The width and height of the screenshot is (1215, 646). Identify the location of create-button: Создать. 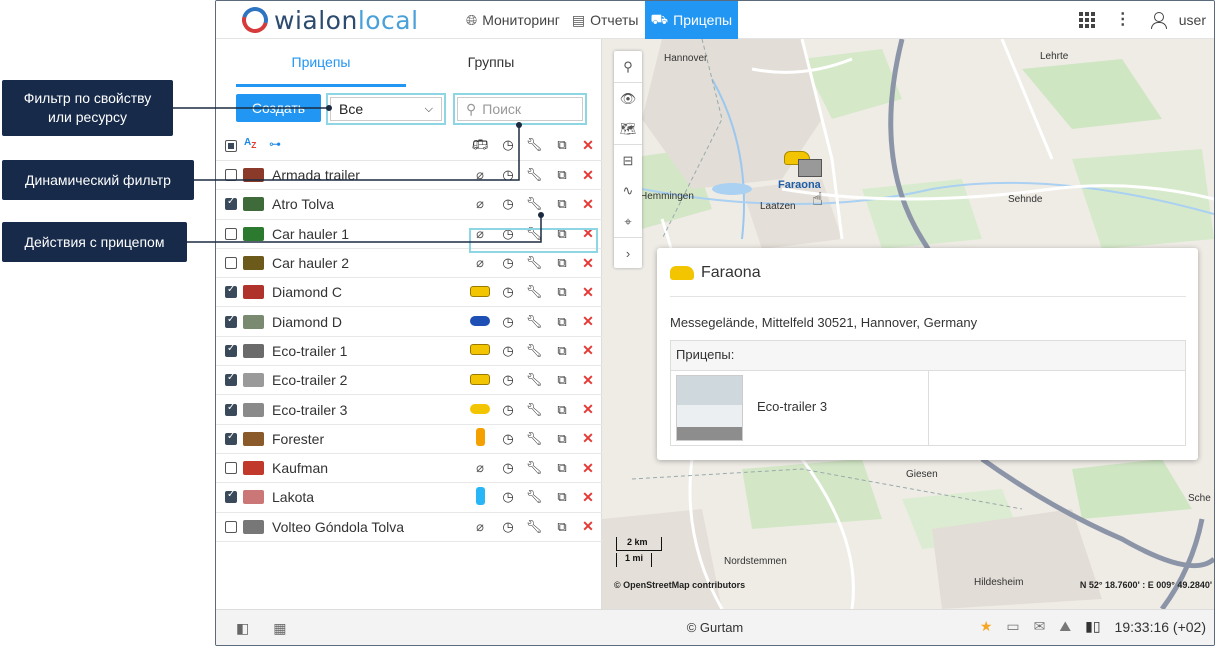
(278, 108).